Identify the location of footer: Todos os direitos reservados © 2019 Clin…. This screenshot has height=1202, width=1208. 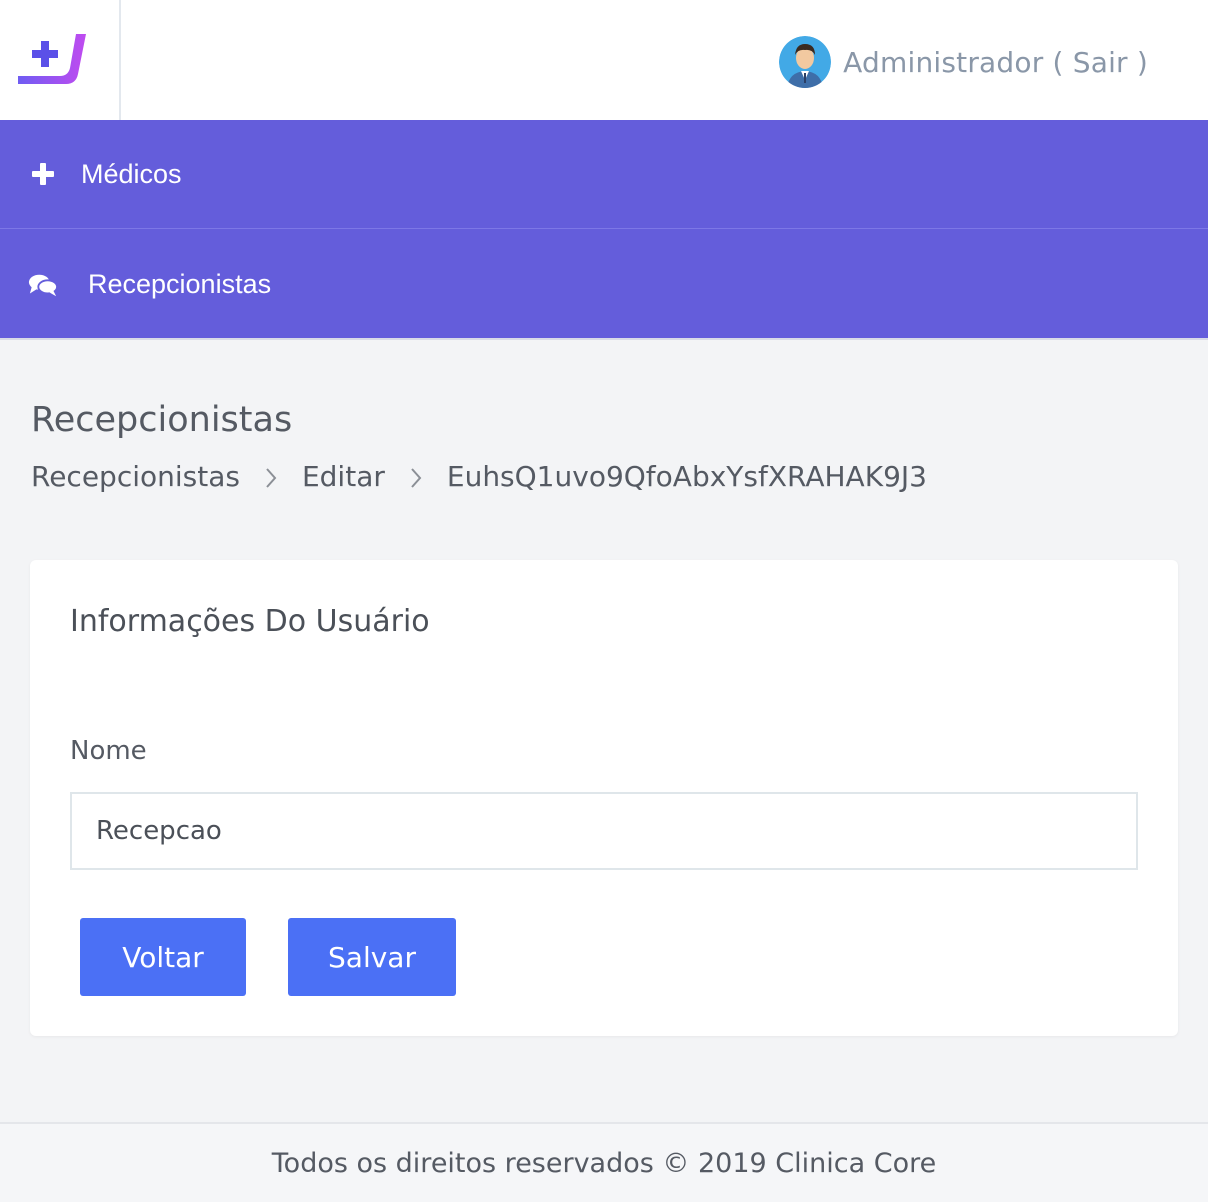
(604, 1162).